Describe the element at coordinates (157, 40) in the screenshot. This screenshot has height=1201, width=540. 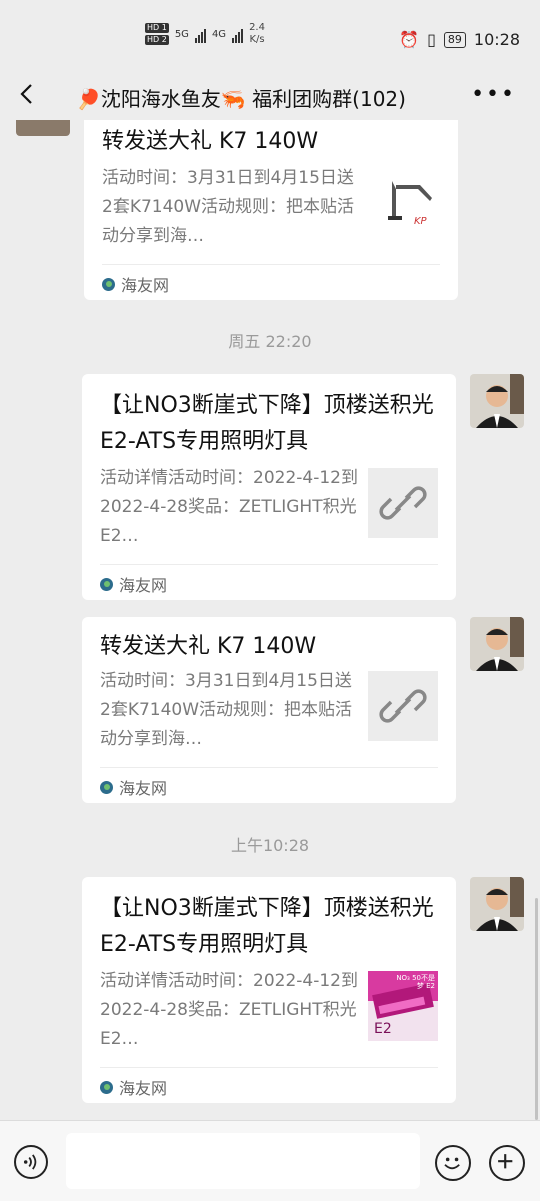
I see `hd-bottom-label: HD 2` at that location.